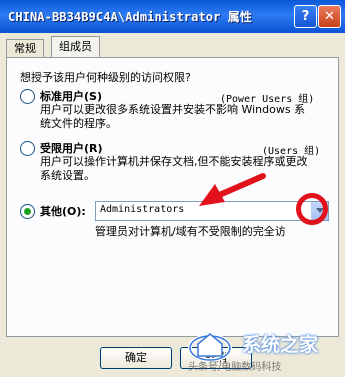 The height and width of the screenshot is (377, 345). What do you see at coordinates (305, 16) in the screenshot?
I see `help-button: ?` at bounding box center [305, 16].